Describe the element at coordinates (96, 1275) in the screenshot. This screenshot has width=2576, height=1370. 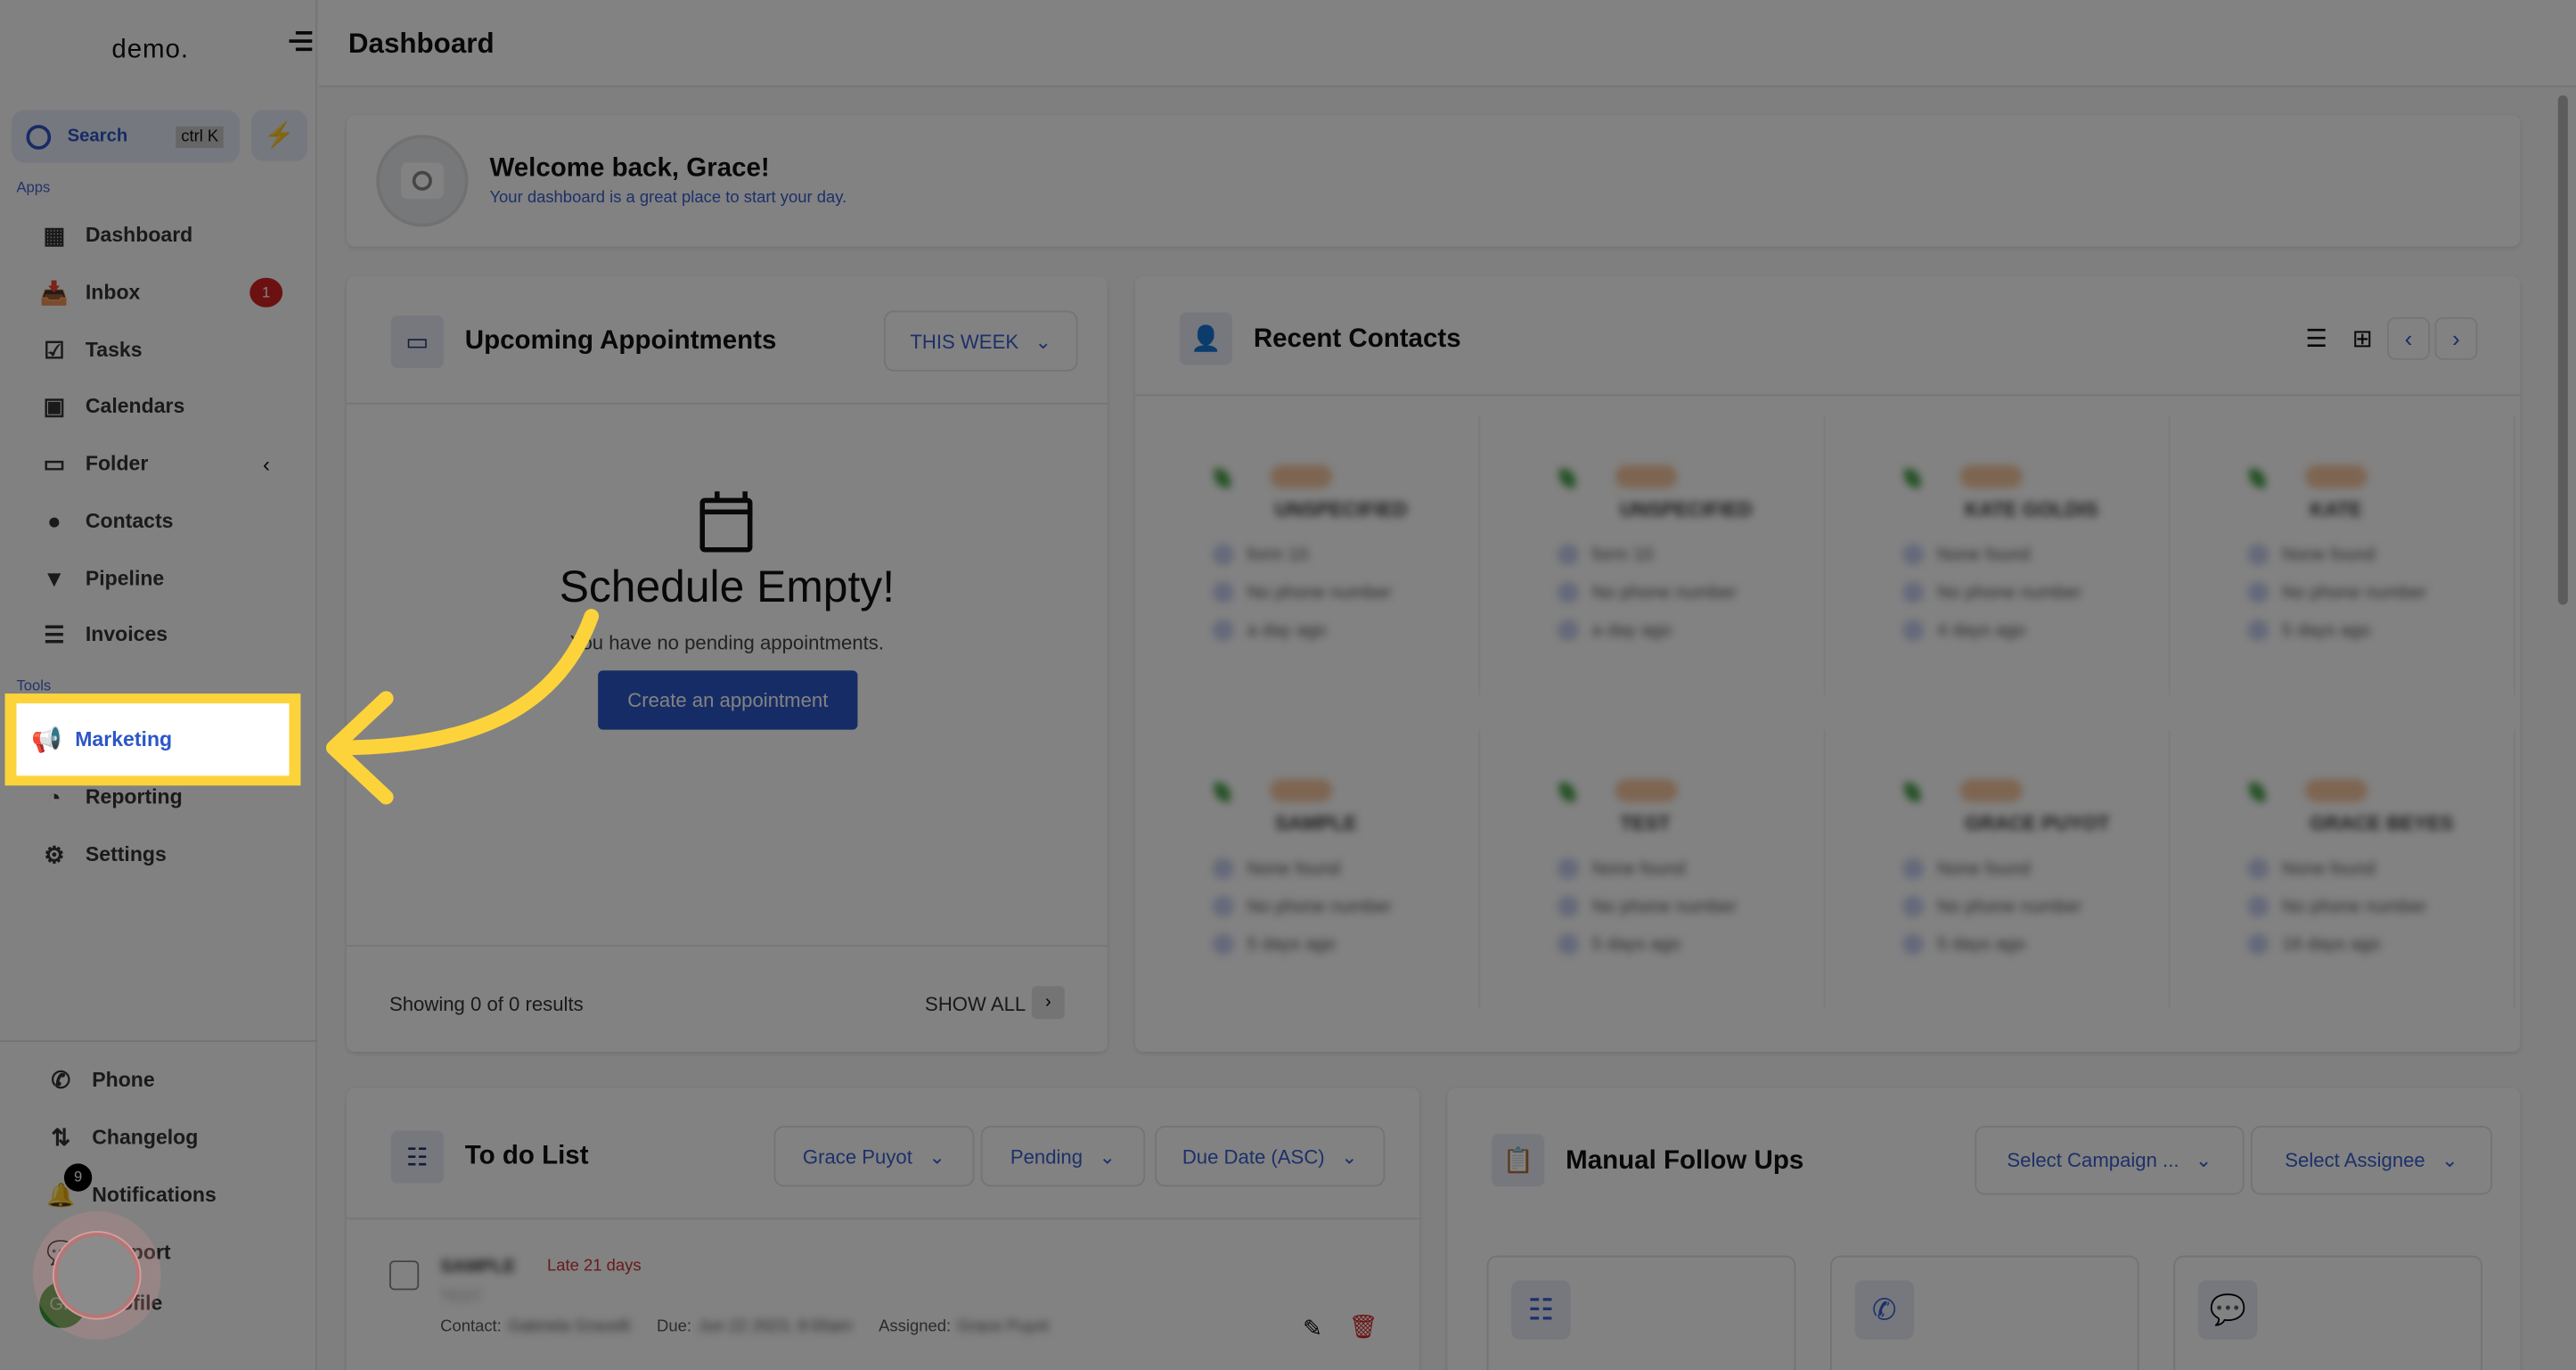
I see `cursor-indicator` at that location.